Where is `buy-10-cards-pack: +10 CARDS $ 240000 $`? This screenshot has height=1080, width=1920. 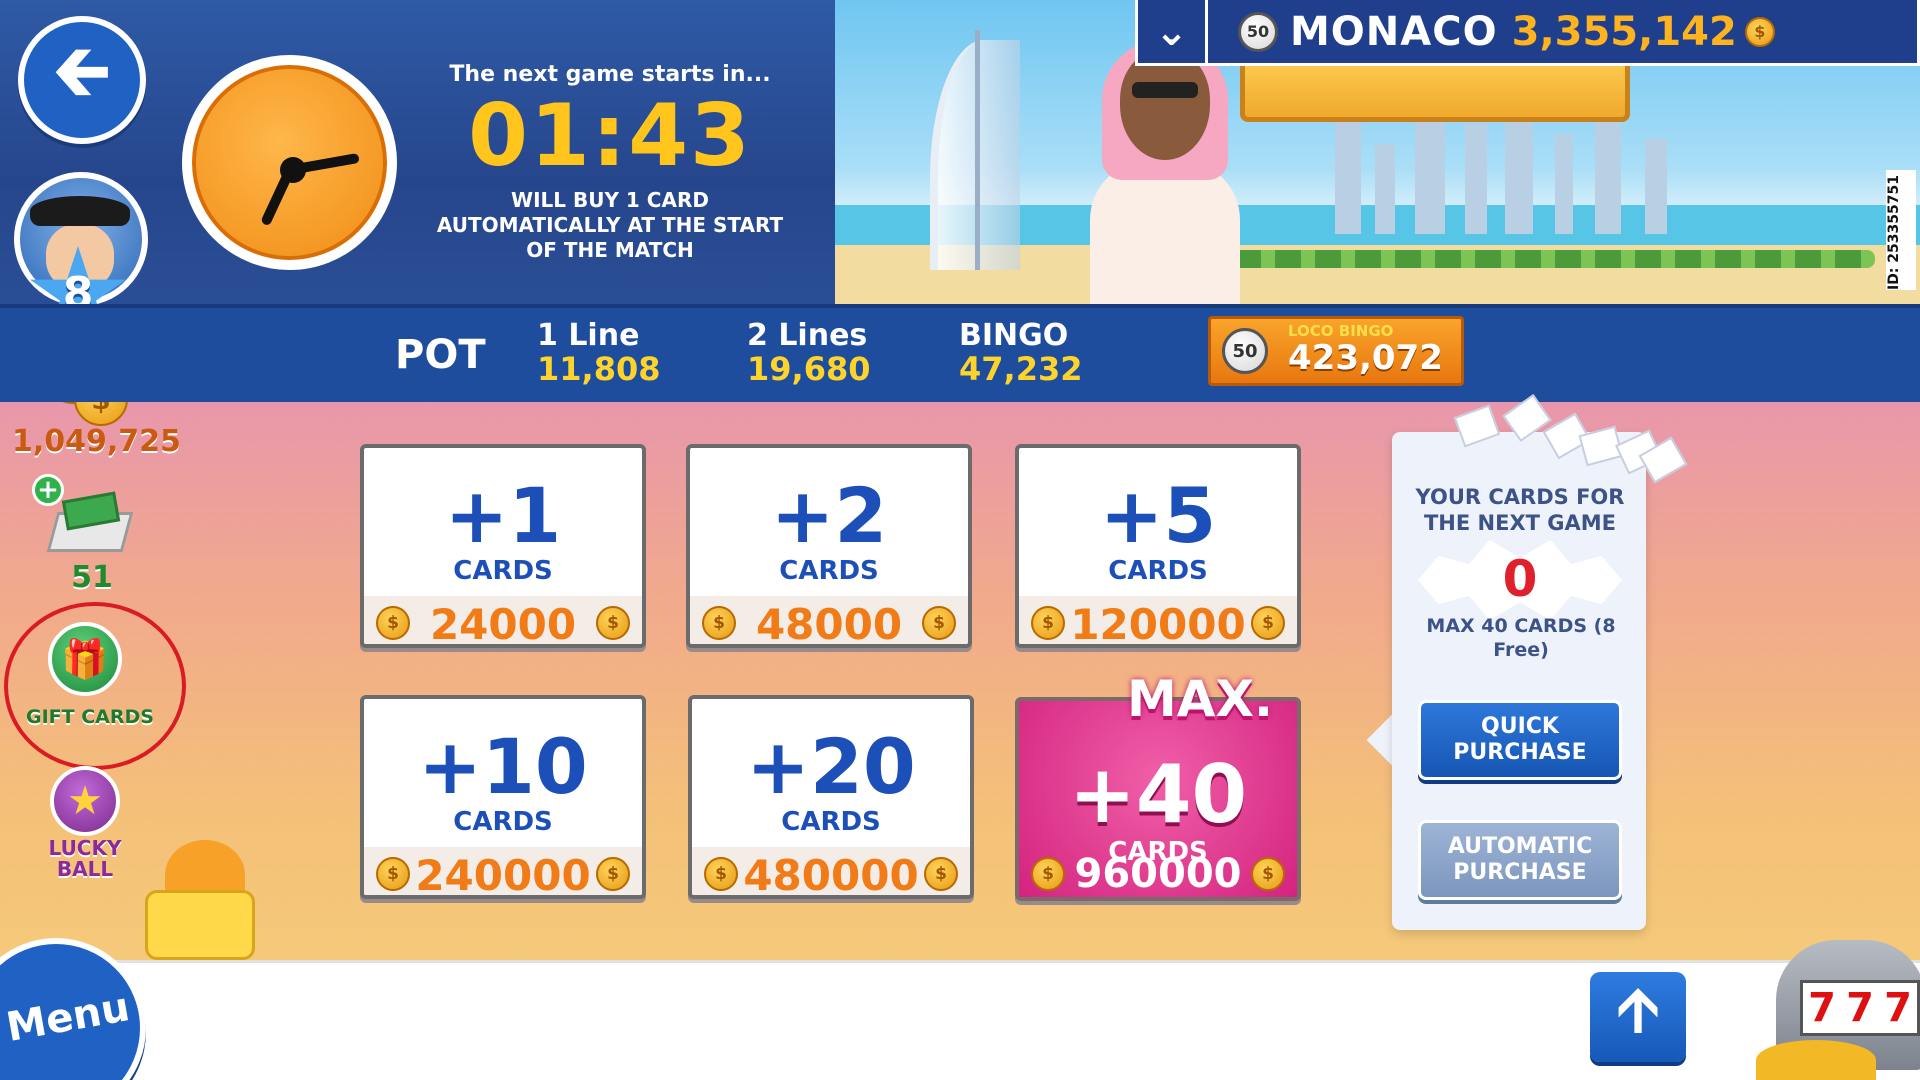 buy-10-cards-pack: +10 CARDS $ 240000 $ is located at coordinates (503, 797).